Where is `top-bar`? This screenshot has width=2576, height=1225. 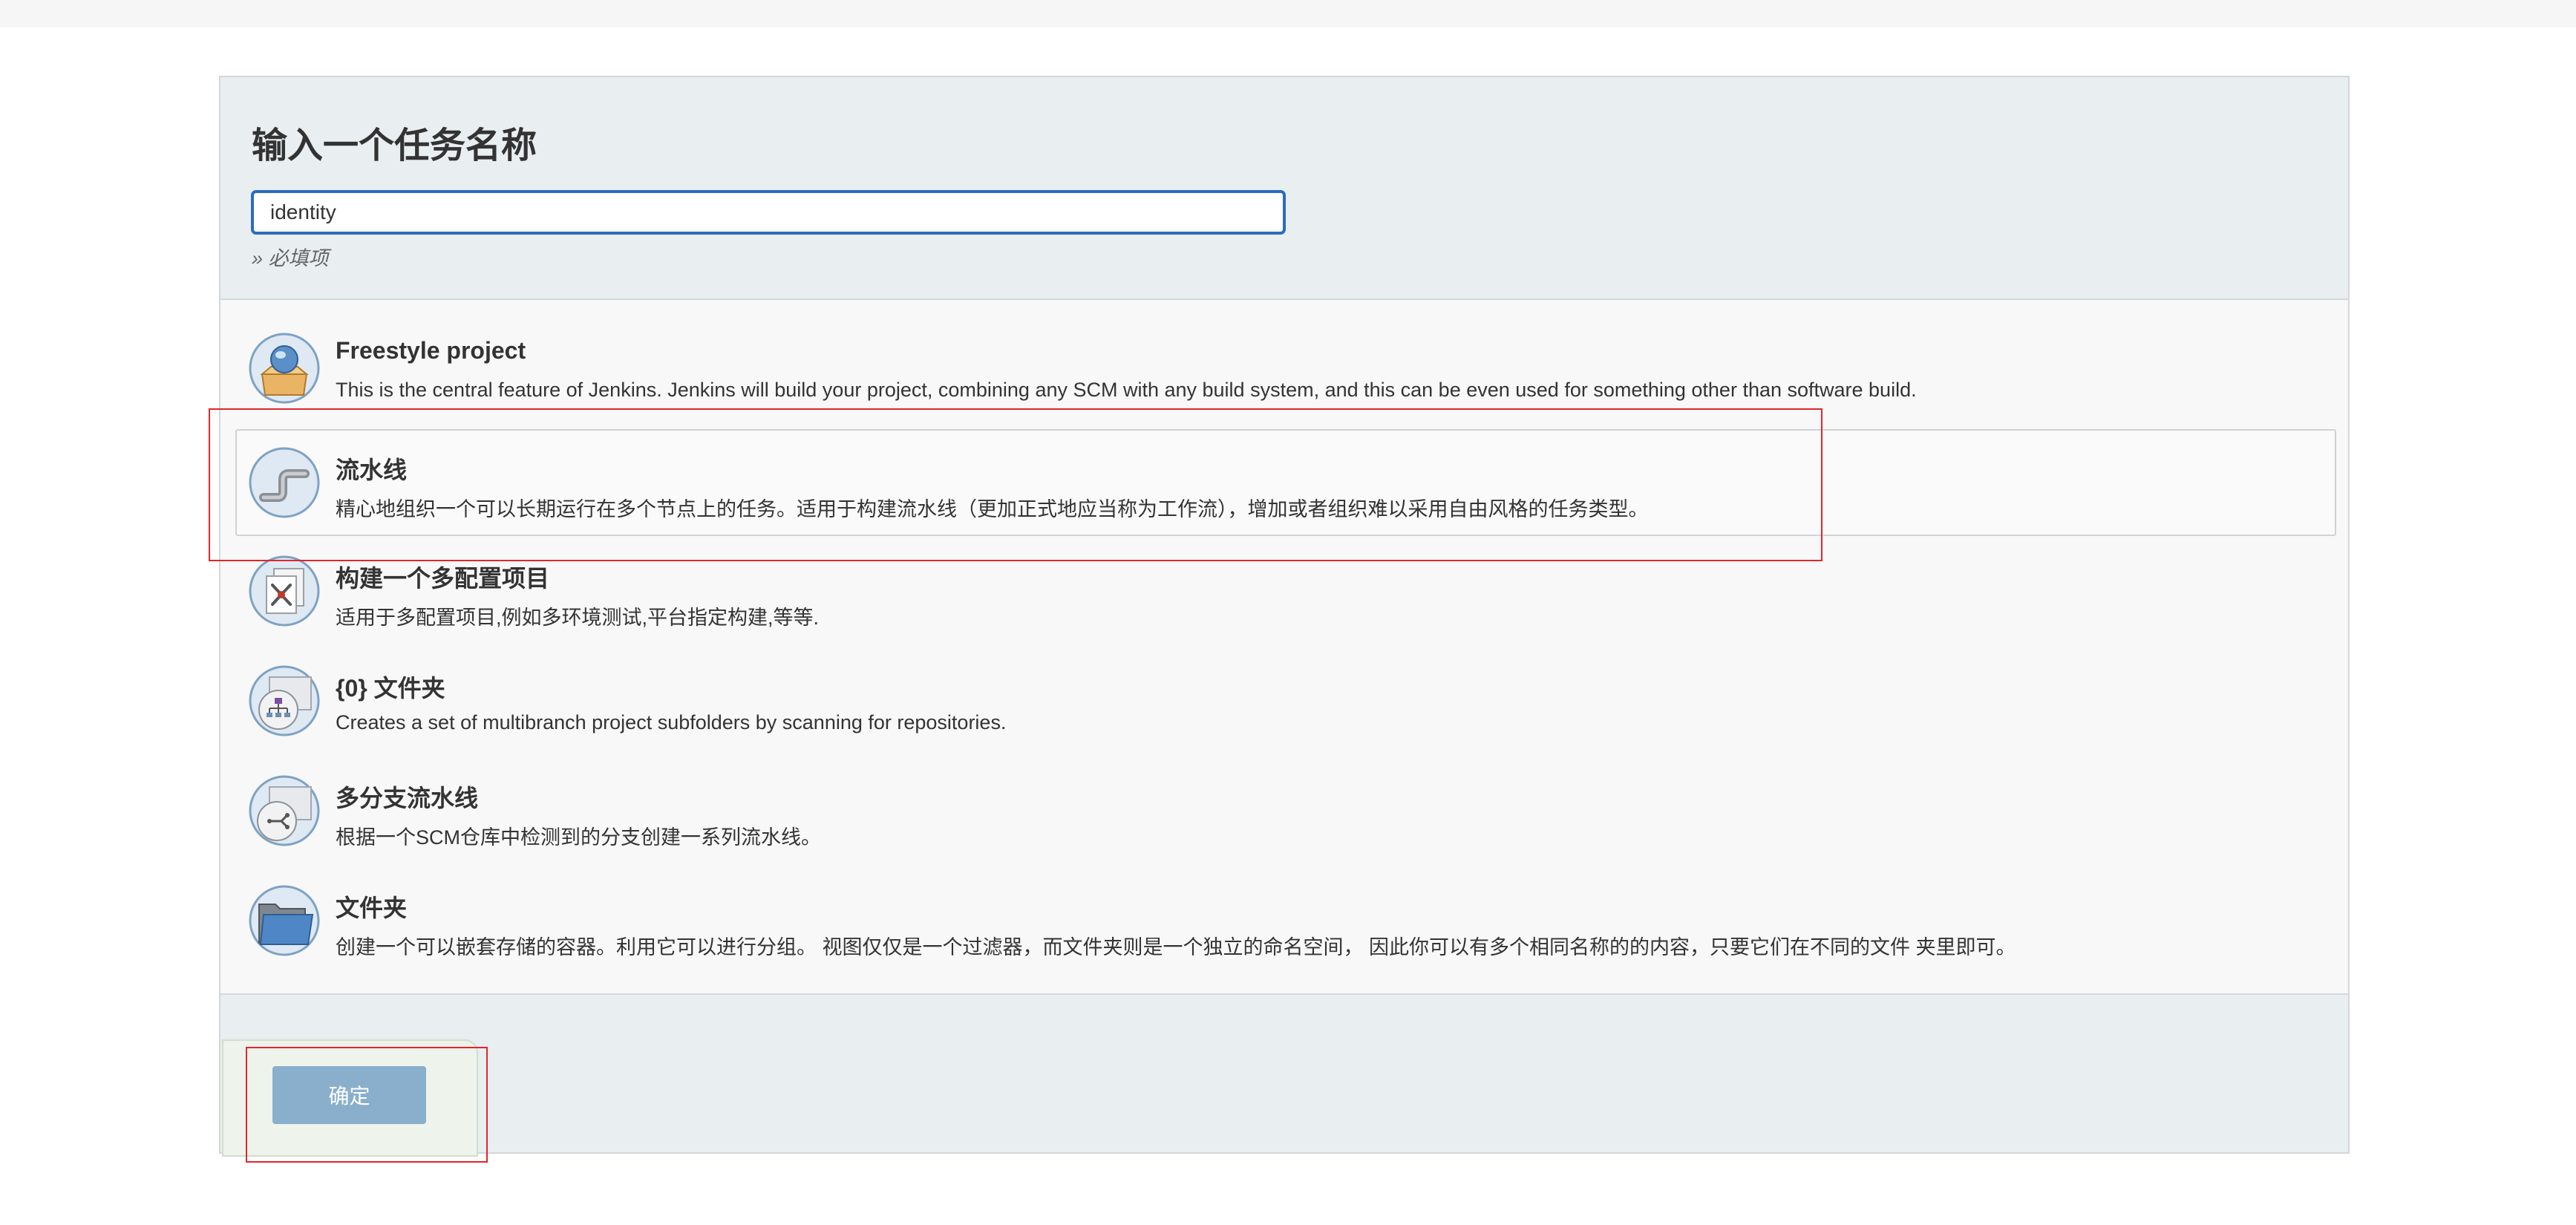
top-bar is located at coordinates (1288, 13).